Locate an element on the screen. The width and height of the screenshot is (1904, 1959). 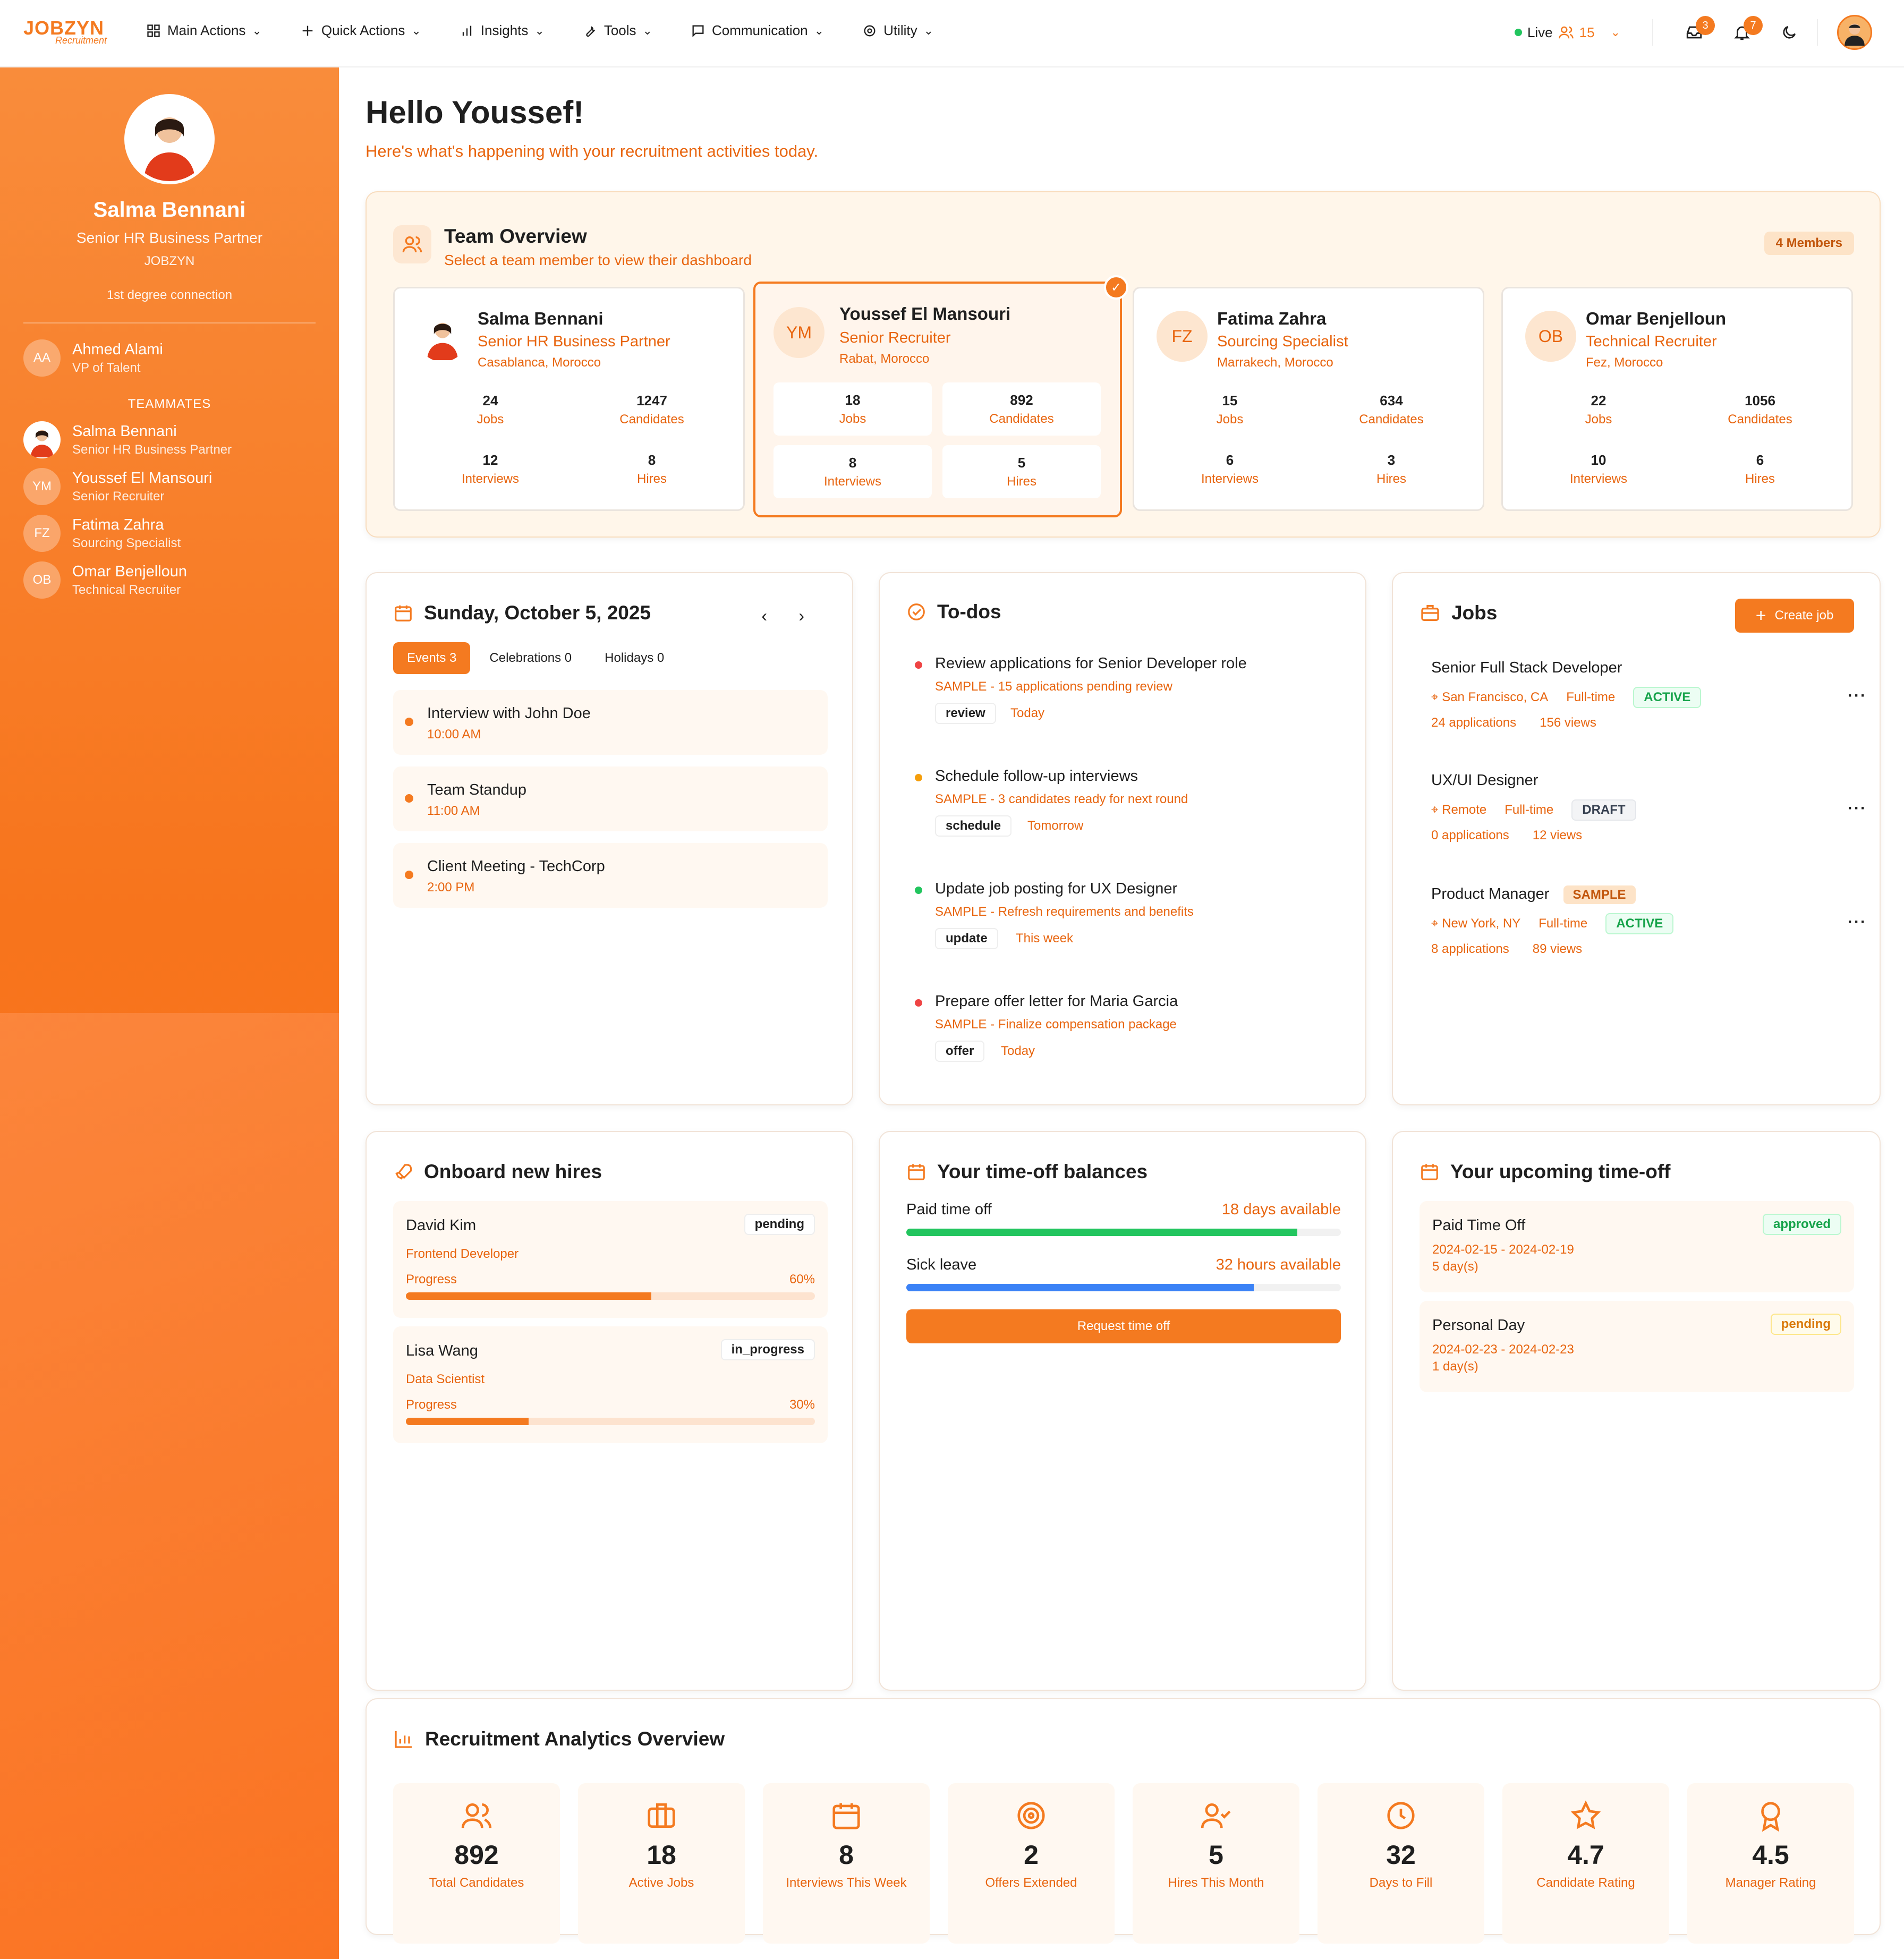
sidebar-manager: AA Ahmed Alami VP of Talent is located at coordinates (93, 358).